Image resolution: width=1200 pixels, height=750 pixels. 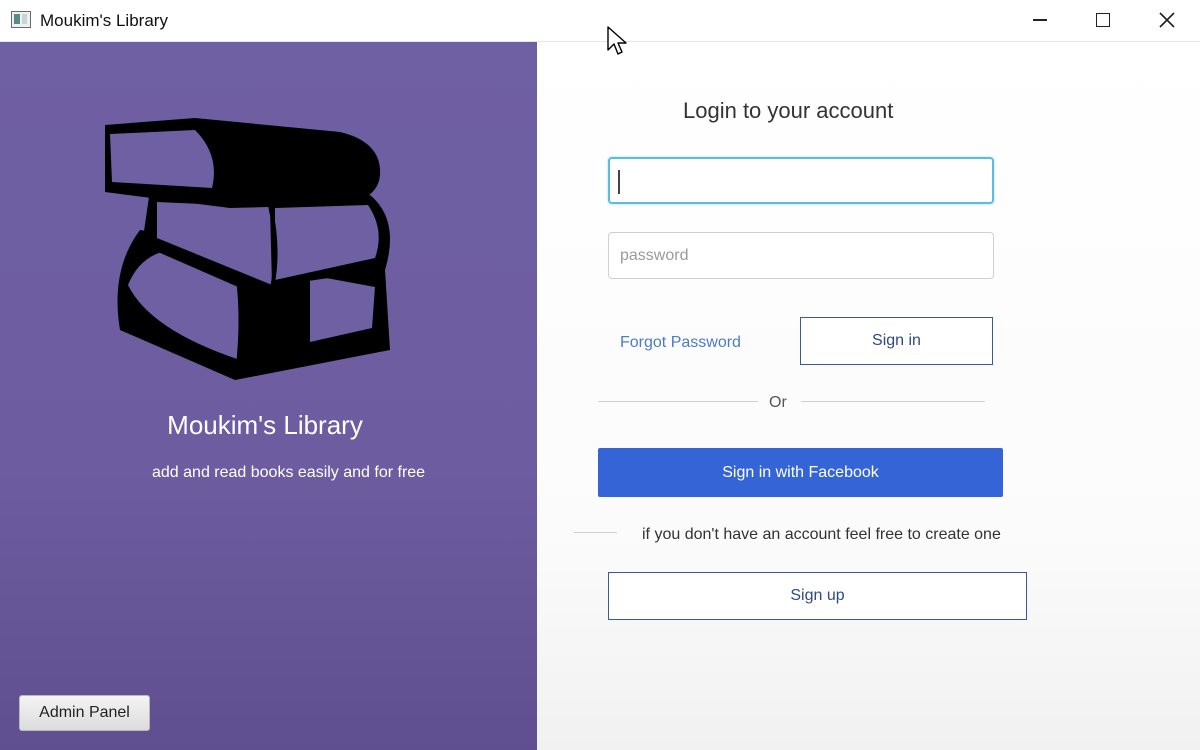 What do you see at coordinates (680, 343) in the screenshot?
I see `forgot-password-link: Forgot Password` at bounding box center [680, 343].